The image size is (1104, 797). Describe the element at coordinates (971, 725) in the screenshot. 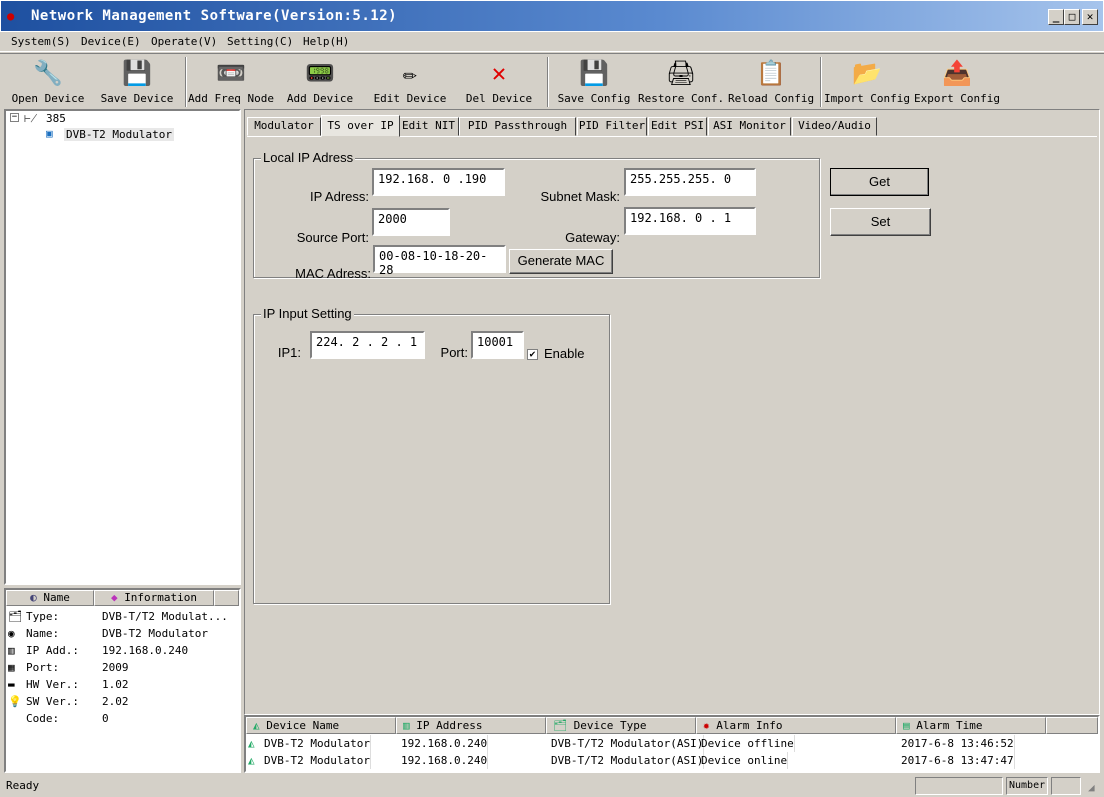

I see `column-header-alarm-time: ▤ Alarm Time` at that location.